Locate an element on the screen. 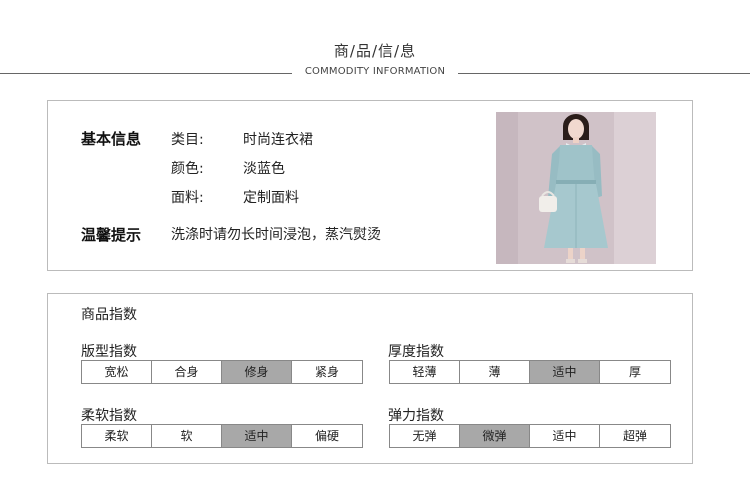 The height and width of the screenshot is (490, 750). tip-label: 温馨提示 is located at coordinates (111, 235).